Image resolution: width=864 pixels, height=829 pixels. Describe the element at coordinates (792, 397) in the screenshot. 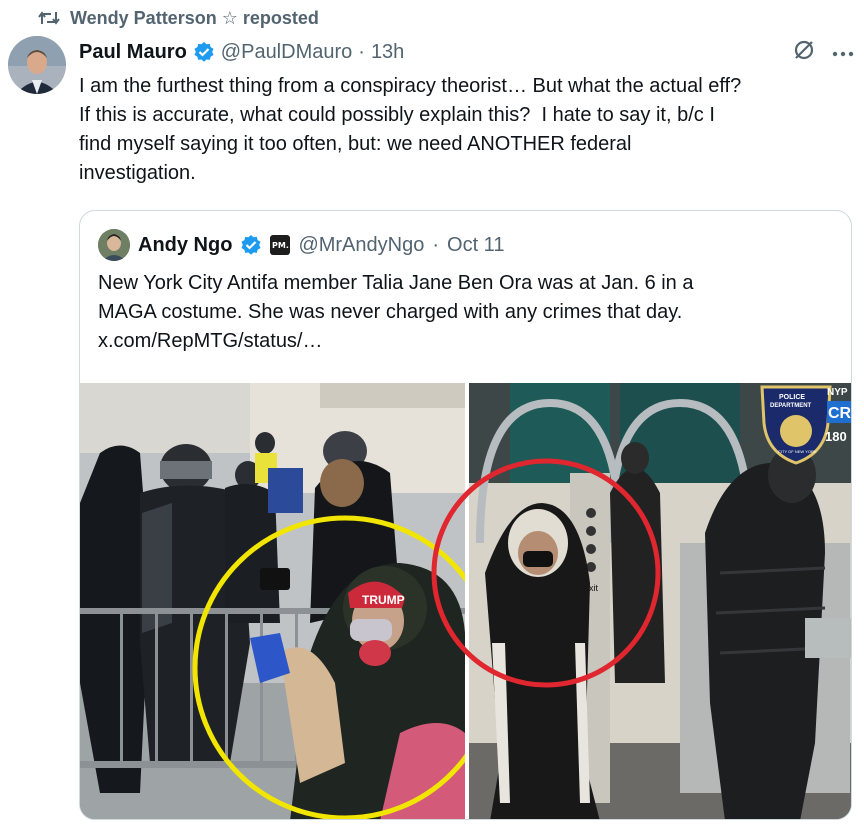

I see `patch-top-text: POLICE` at that location.